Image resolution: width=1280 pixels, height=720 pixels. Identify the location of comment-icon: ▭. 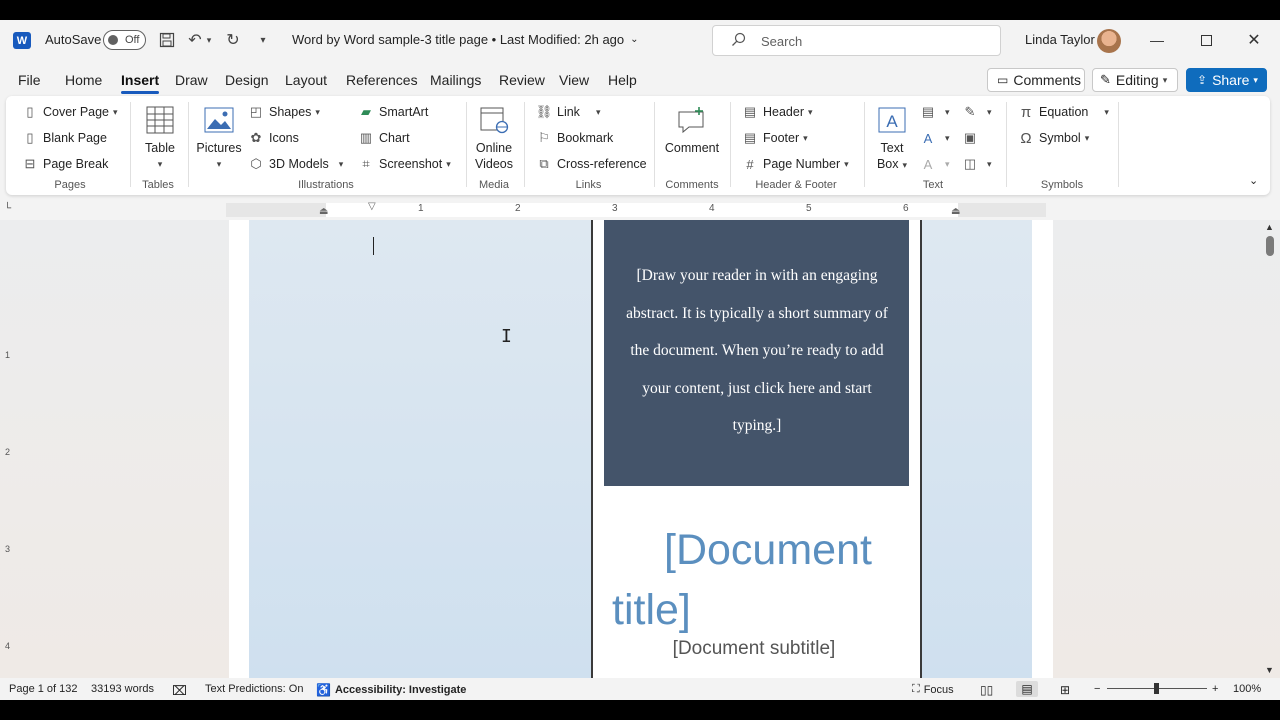
(1003, 80).